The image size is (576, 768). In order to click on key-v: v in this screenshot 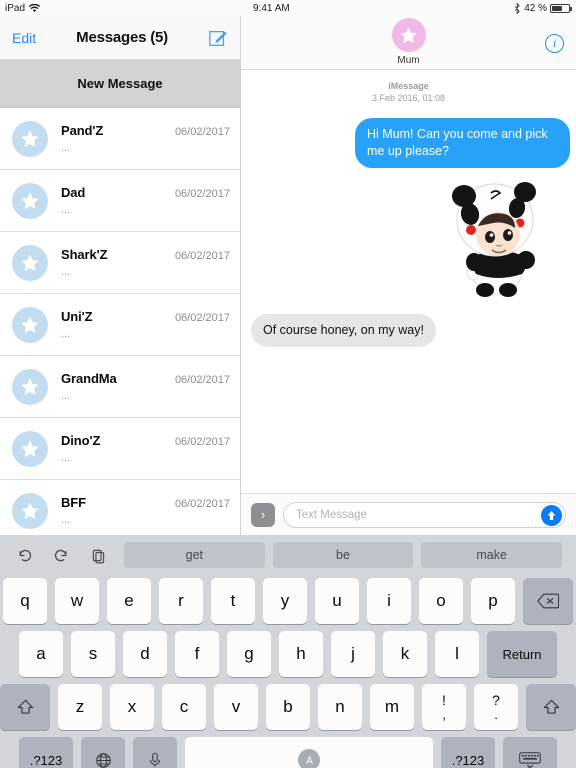, I will do `click(236, 707)`.